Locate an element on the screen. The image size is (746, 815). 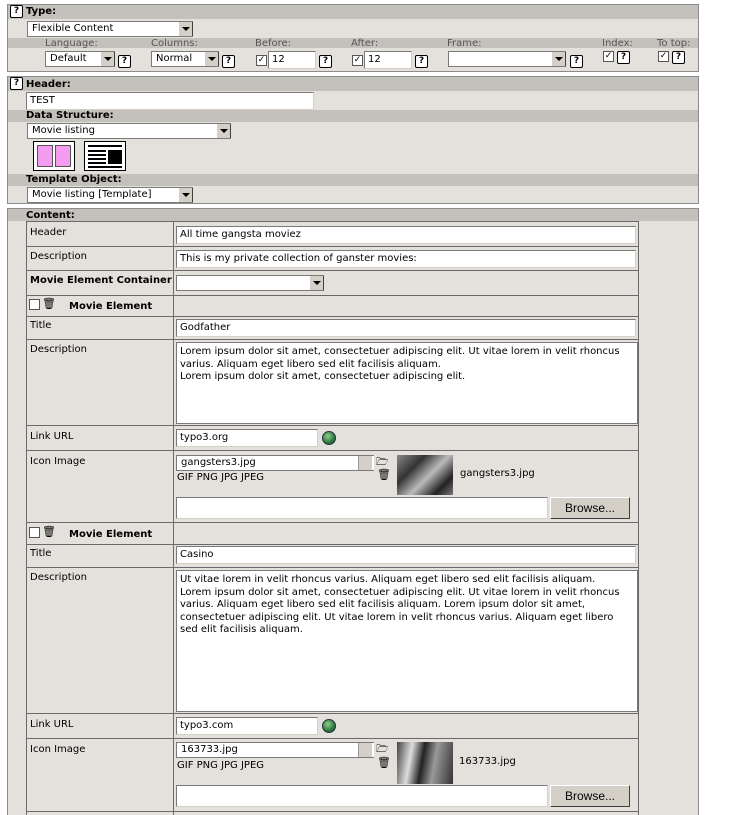
content-header-input: All time gangsta moviez is located at coordinates (406, 235).